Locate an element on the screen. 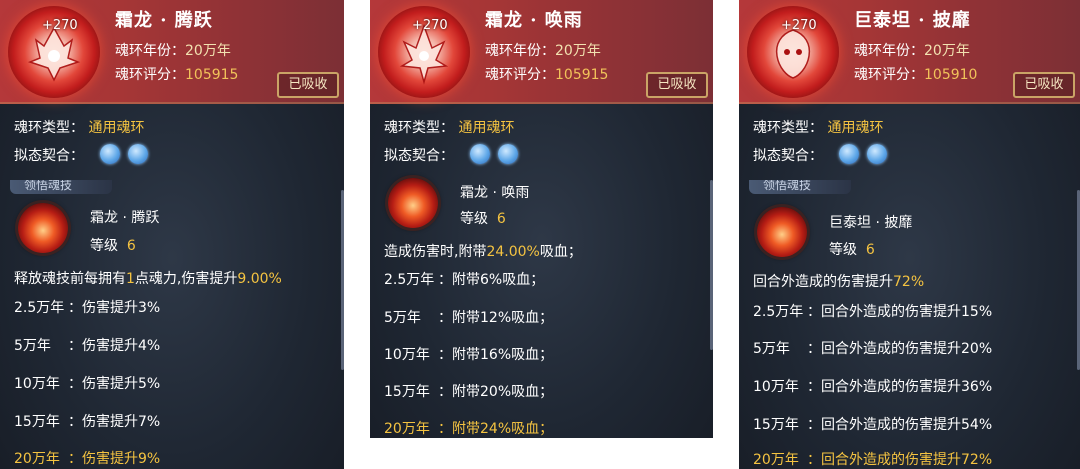 The width and height of the screenshot is (1080, 469). tier-row: 10万年 ：回合外造成的伤害提升36% is located at coordinates (873, 387).